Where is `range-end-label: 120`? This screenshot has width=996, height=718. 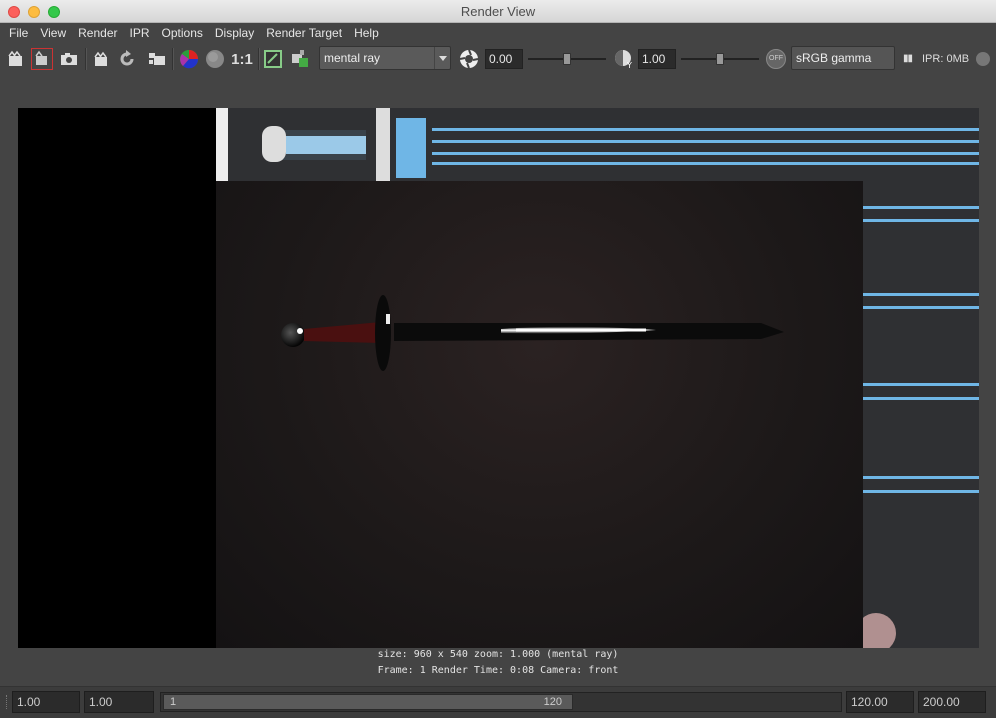 range-end-label: 120 is located at coordinates (552, 702).